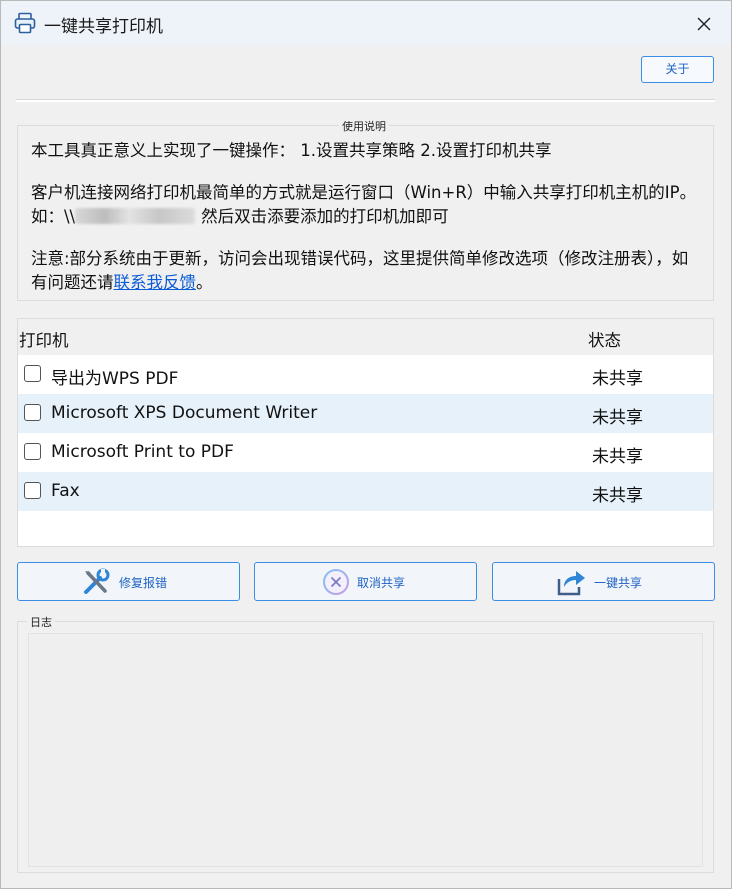 Image resolution: width=732 pixels, height=889 pixels. I want to click on printer-row: Microsoft Print to PDF 未共享, so click(365, 452).